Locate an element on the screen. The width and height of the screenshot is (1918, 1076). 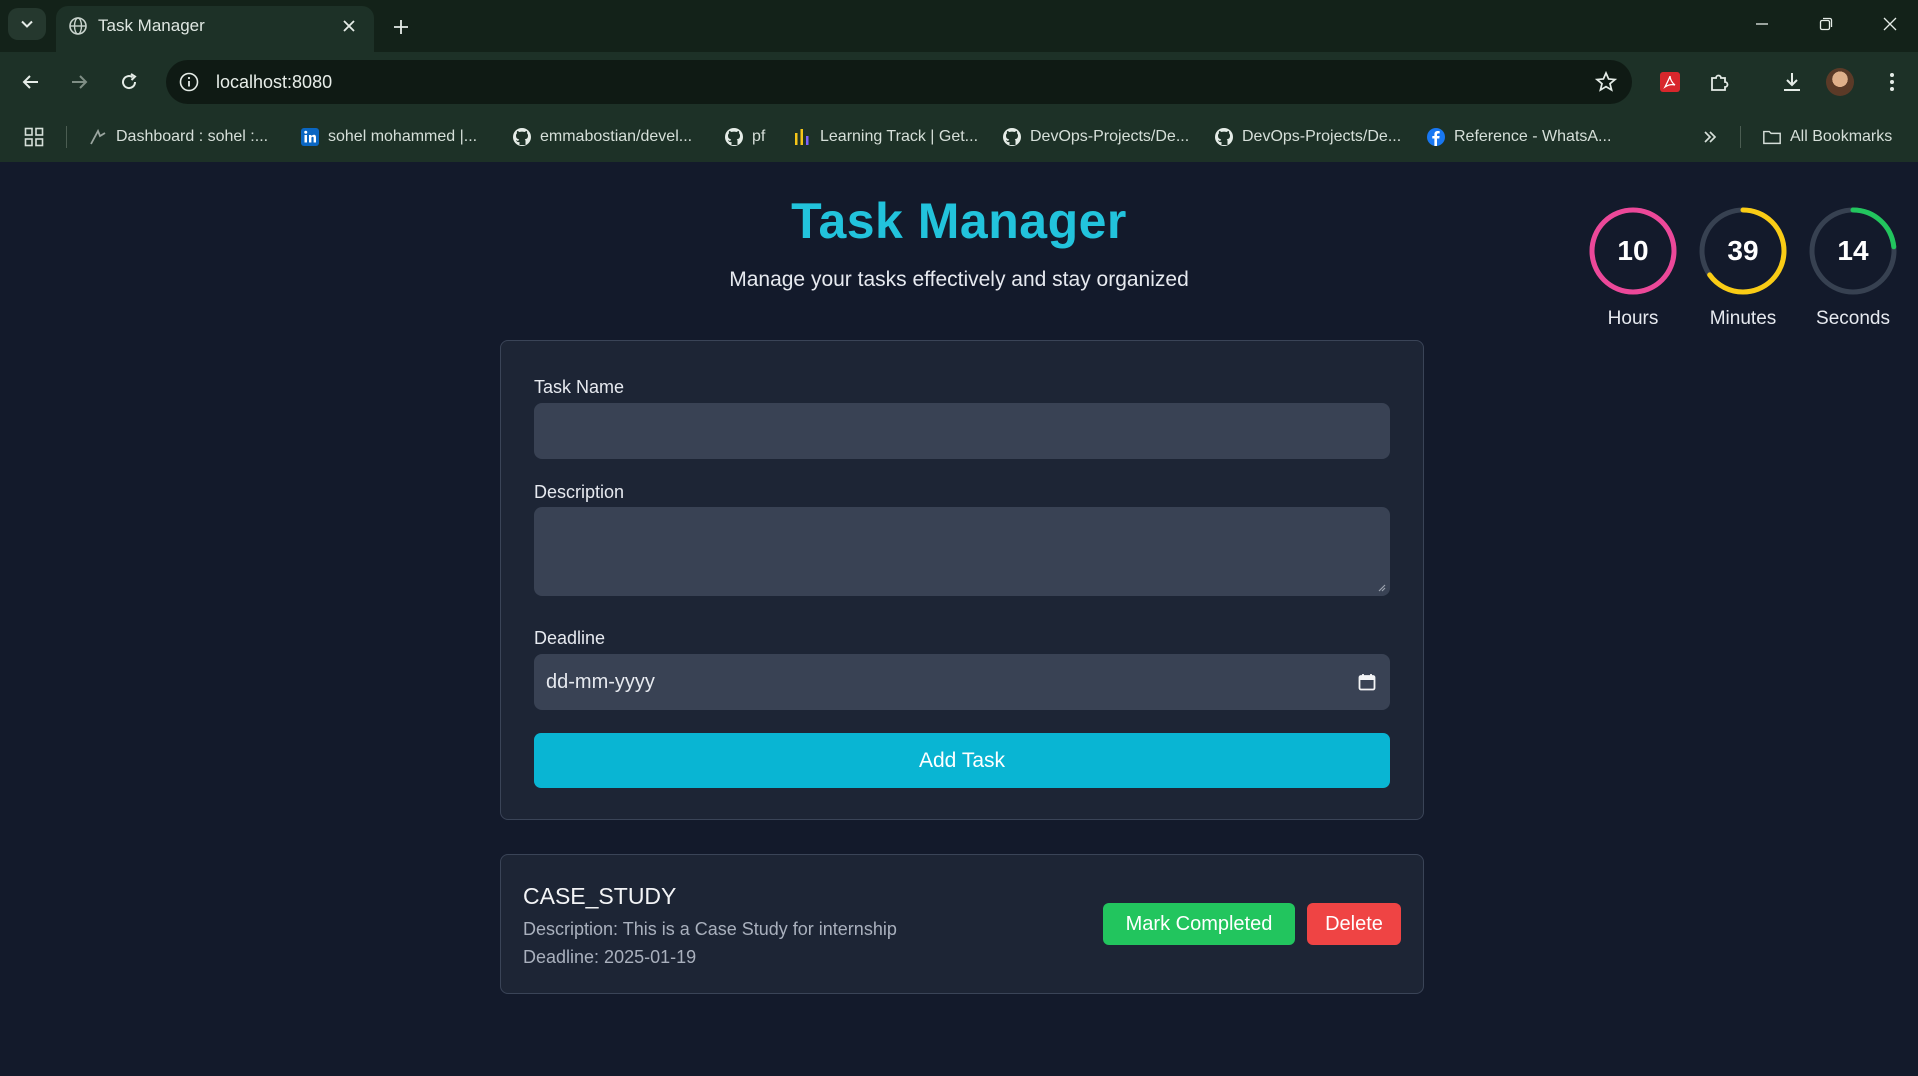
bookmark-github-pf: pf is located at coordinates (744, 137).